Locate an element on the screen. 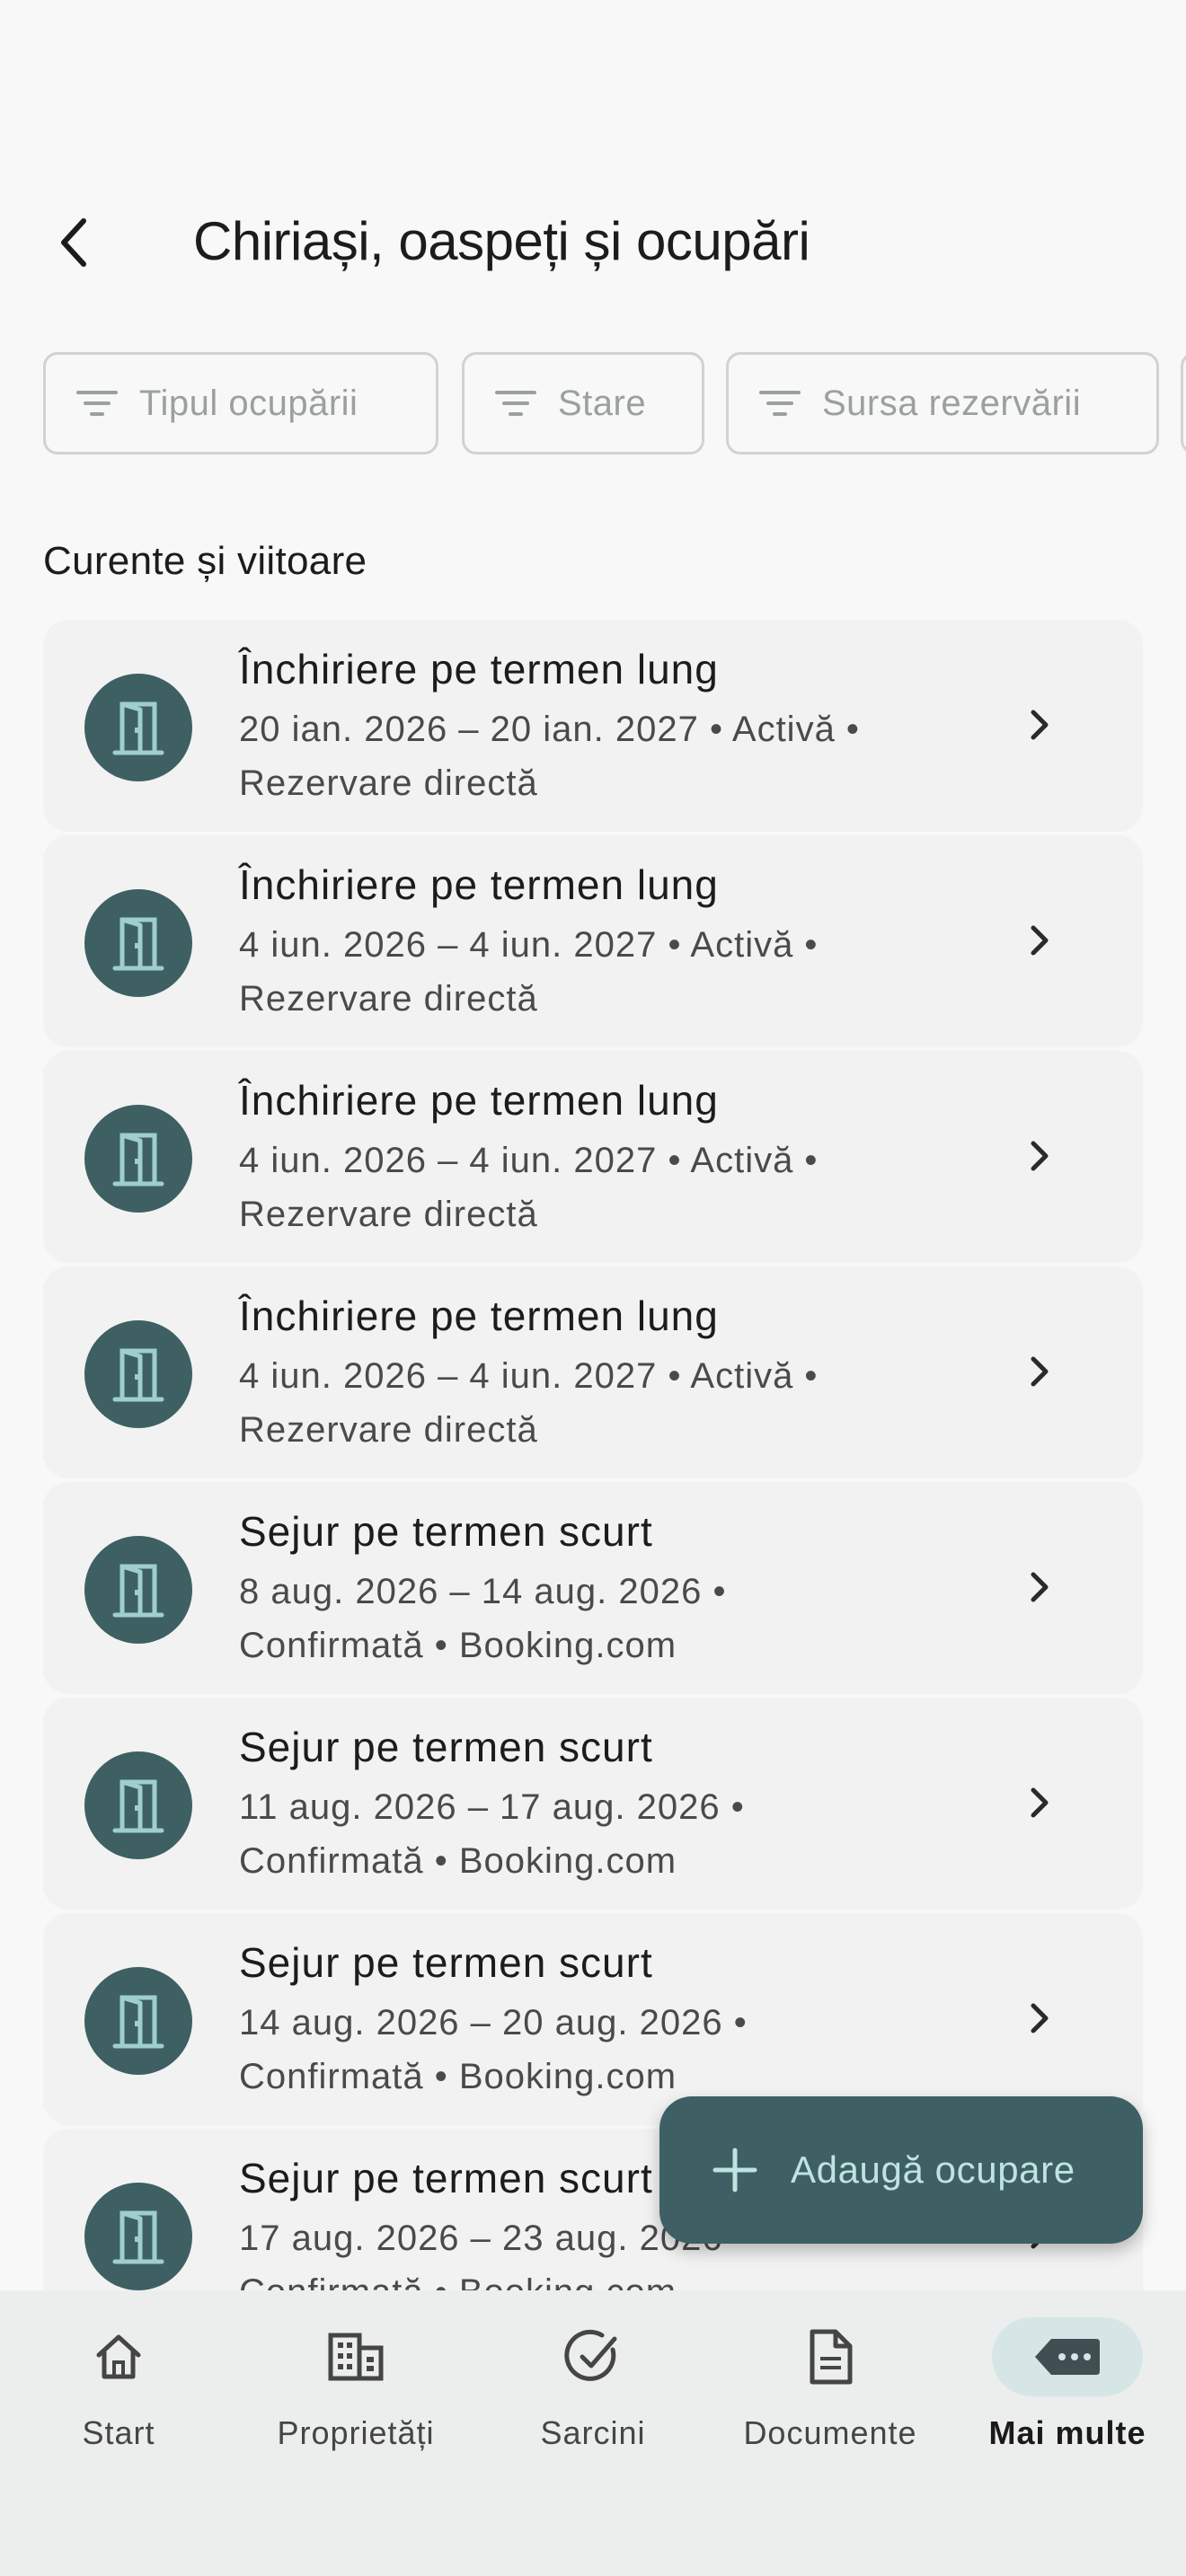  more-icon is located at coordinates (1067, 2357).